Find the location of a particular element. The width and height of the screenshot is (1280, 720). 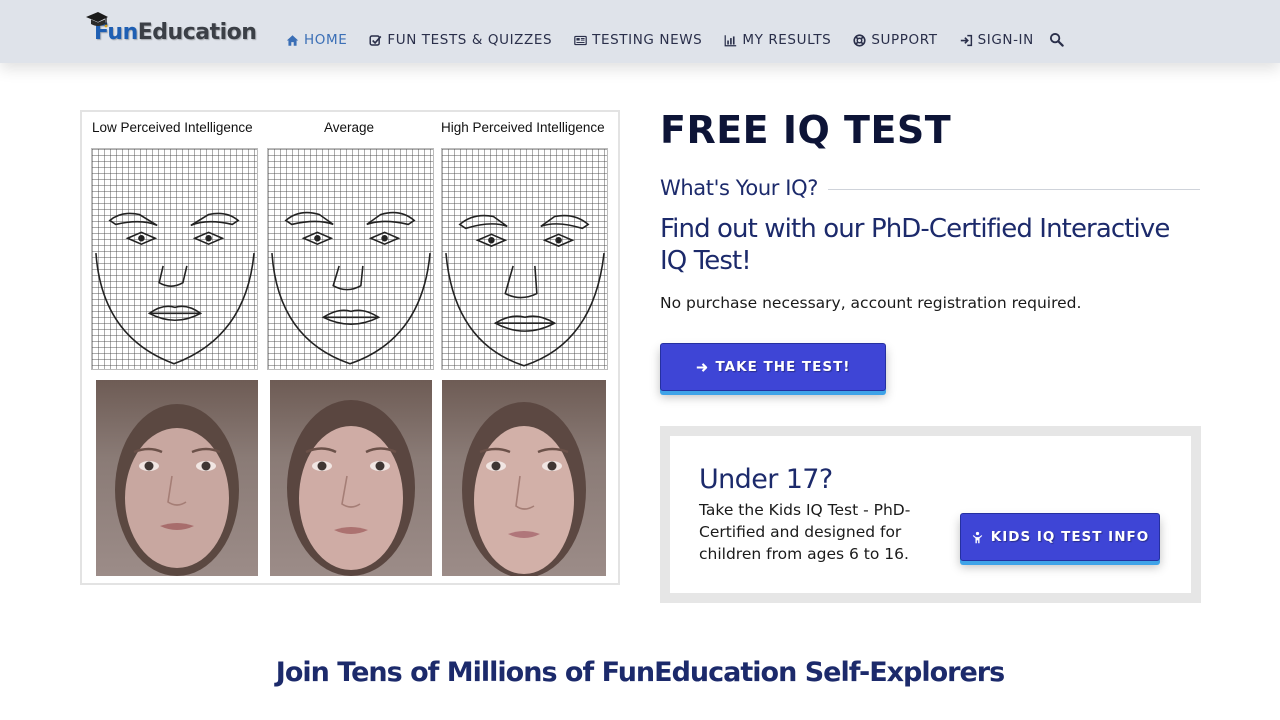

logo-text: FunEducation is located at coordinates (171, 33).